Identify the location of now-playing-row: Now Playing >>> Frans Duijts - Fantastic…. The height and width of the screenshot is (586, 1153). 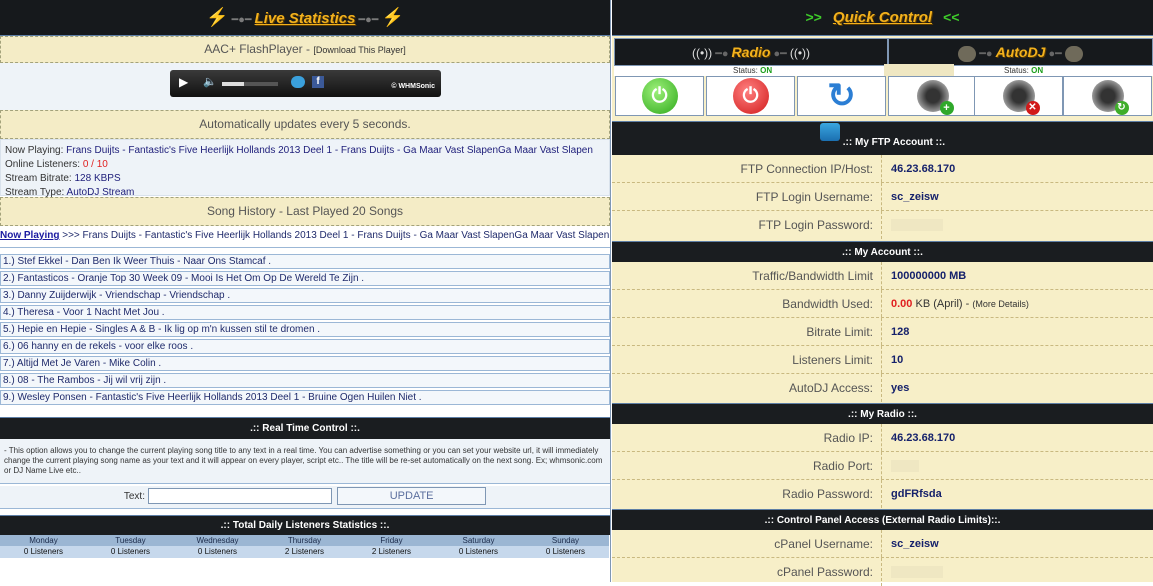
(305, 237).